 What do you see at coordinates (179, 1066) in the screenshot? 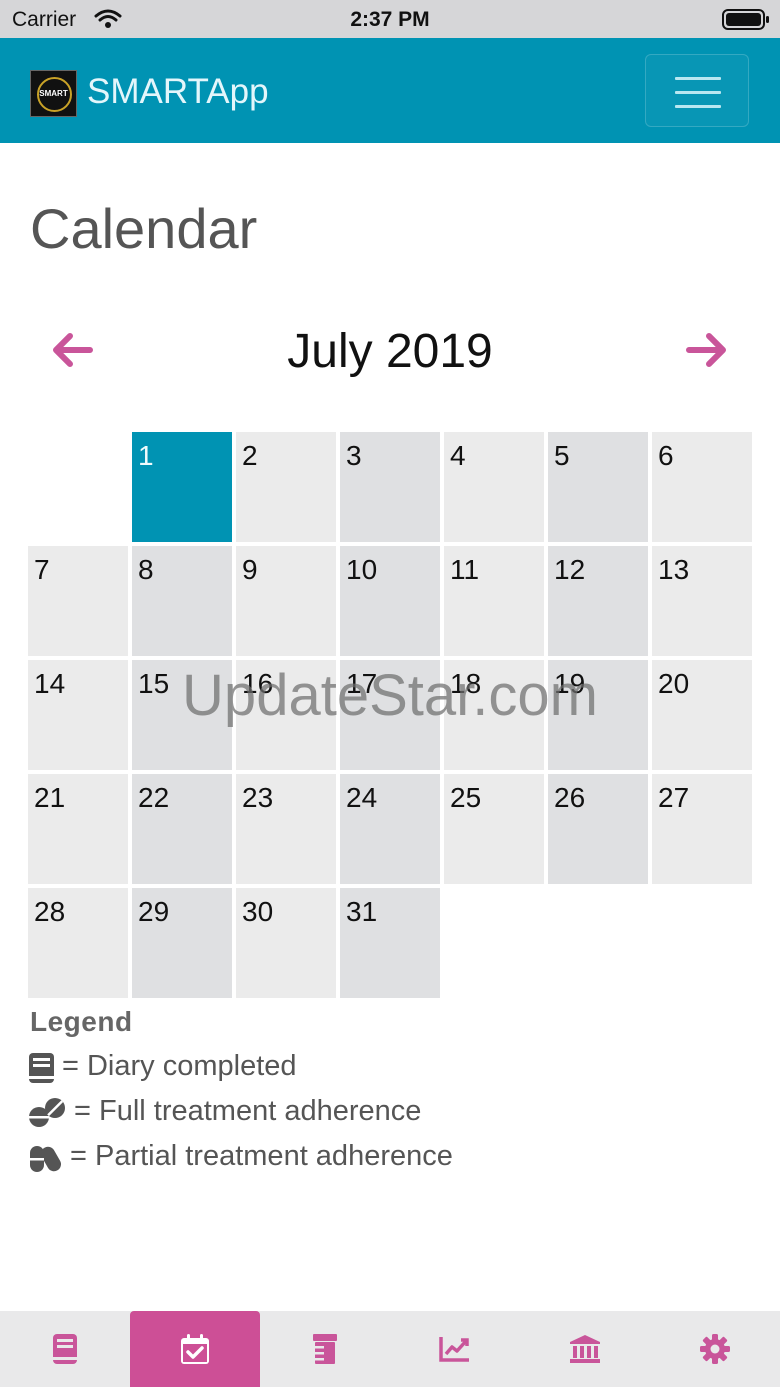
I see `legend-label: = Diary completed` at bounding box center [179, 1066].